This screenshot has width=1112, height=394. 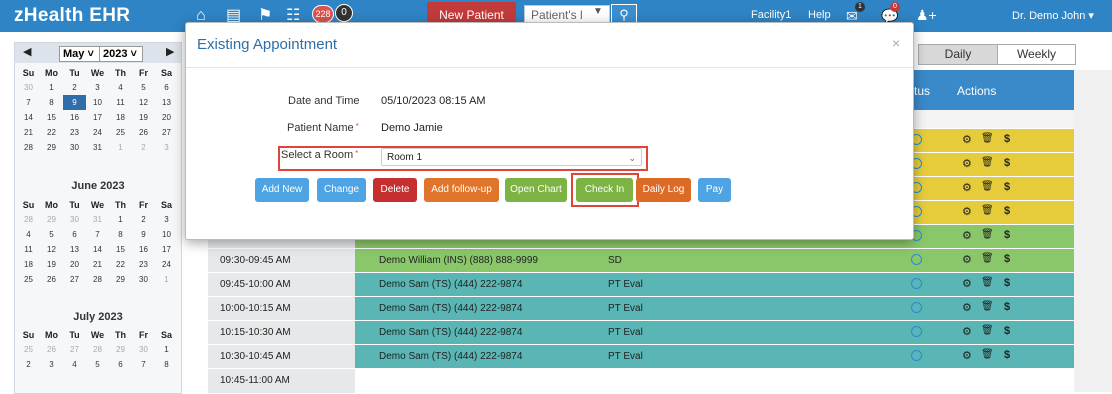 I want to click on time-slot: 10:30-10:45 AM, so click(x=281, y=357).